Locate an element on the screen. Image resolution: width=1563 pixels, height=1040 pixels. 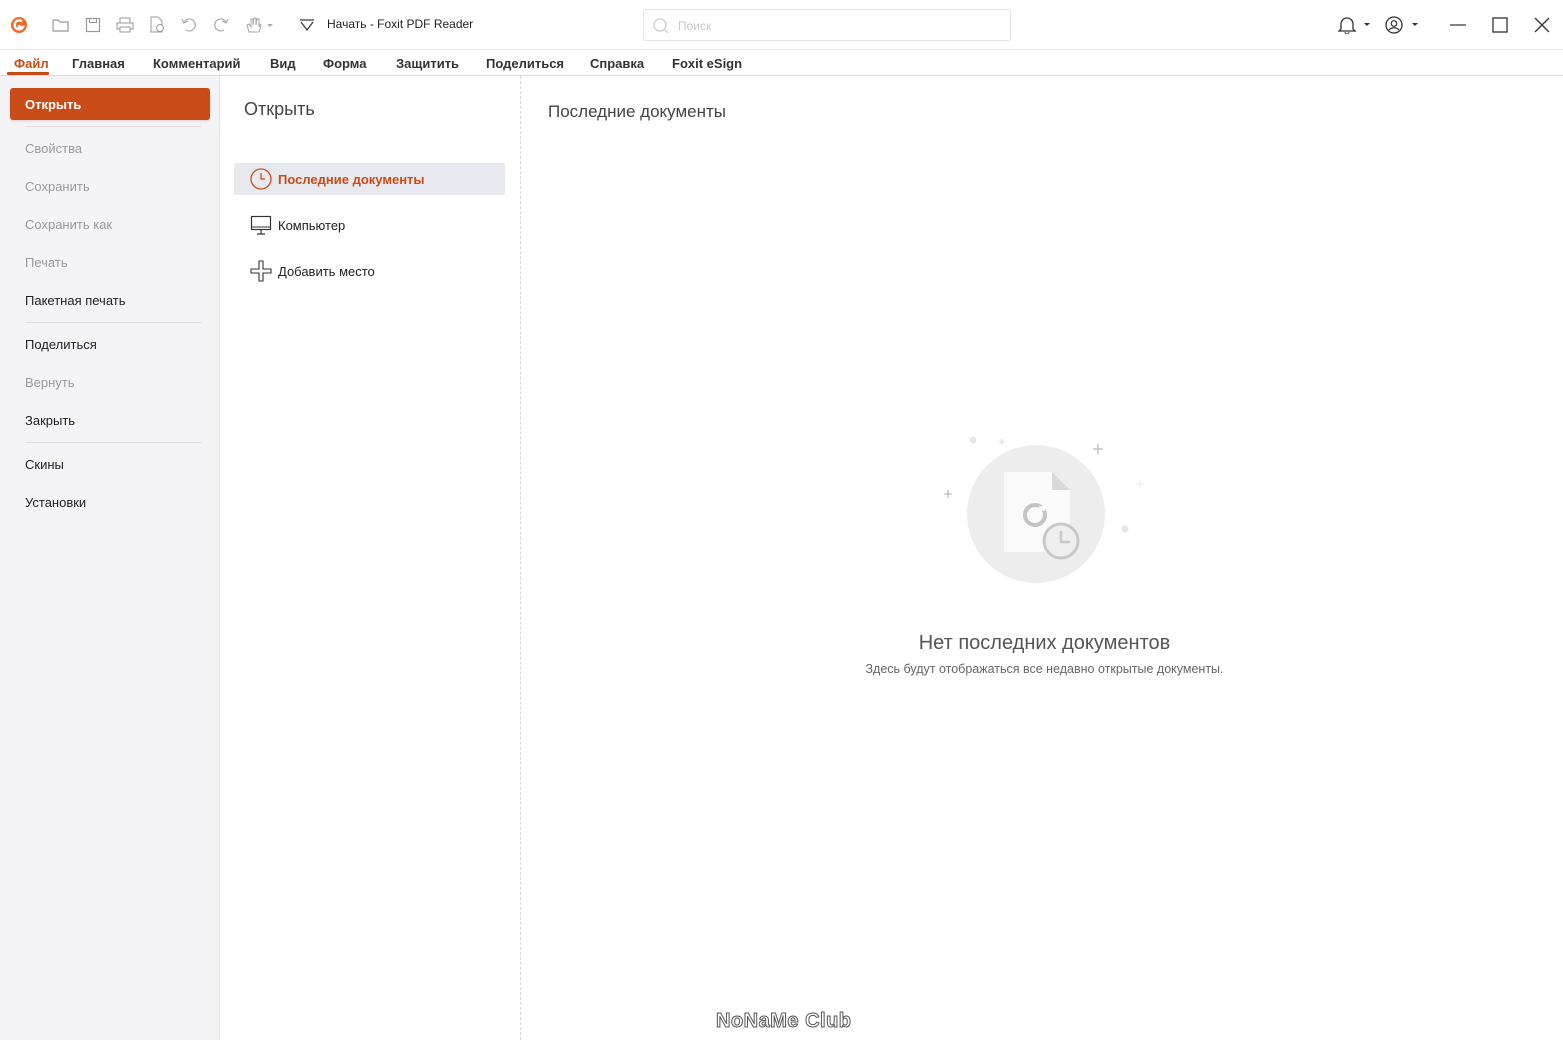
sidebar-item-properties: Свойства is located at coordinates (53, 148).